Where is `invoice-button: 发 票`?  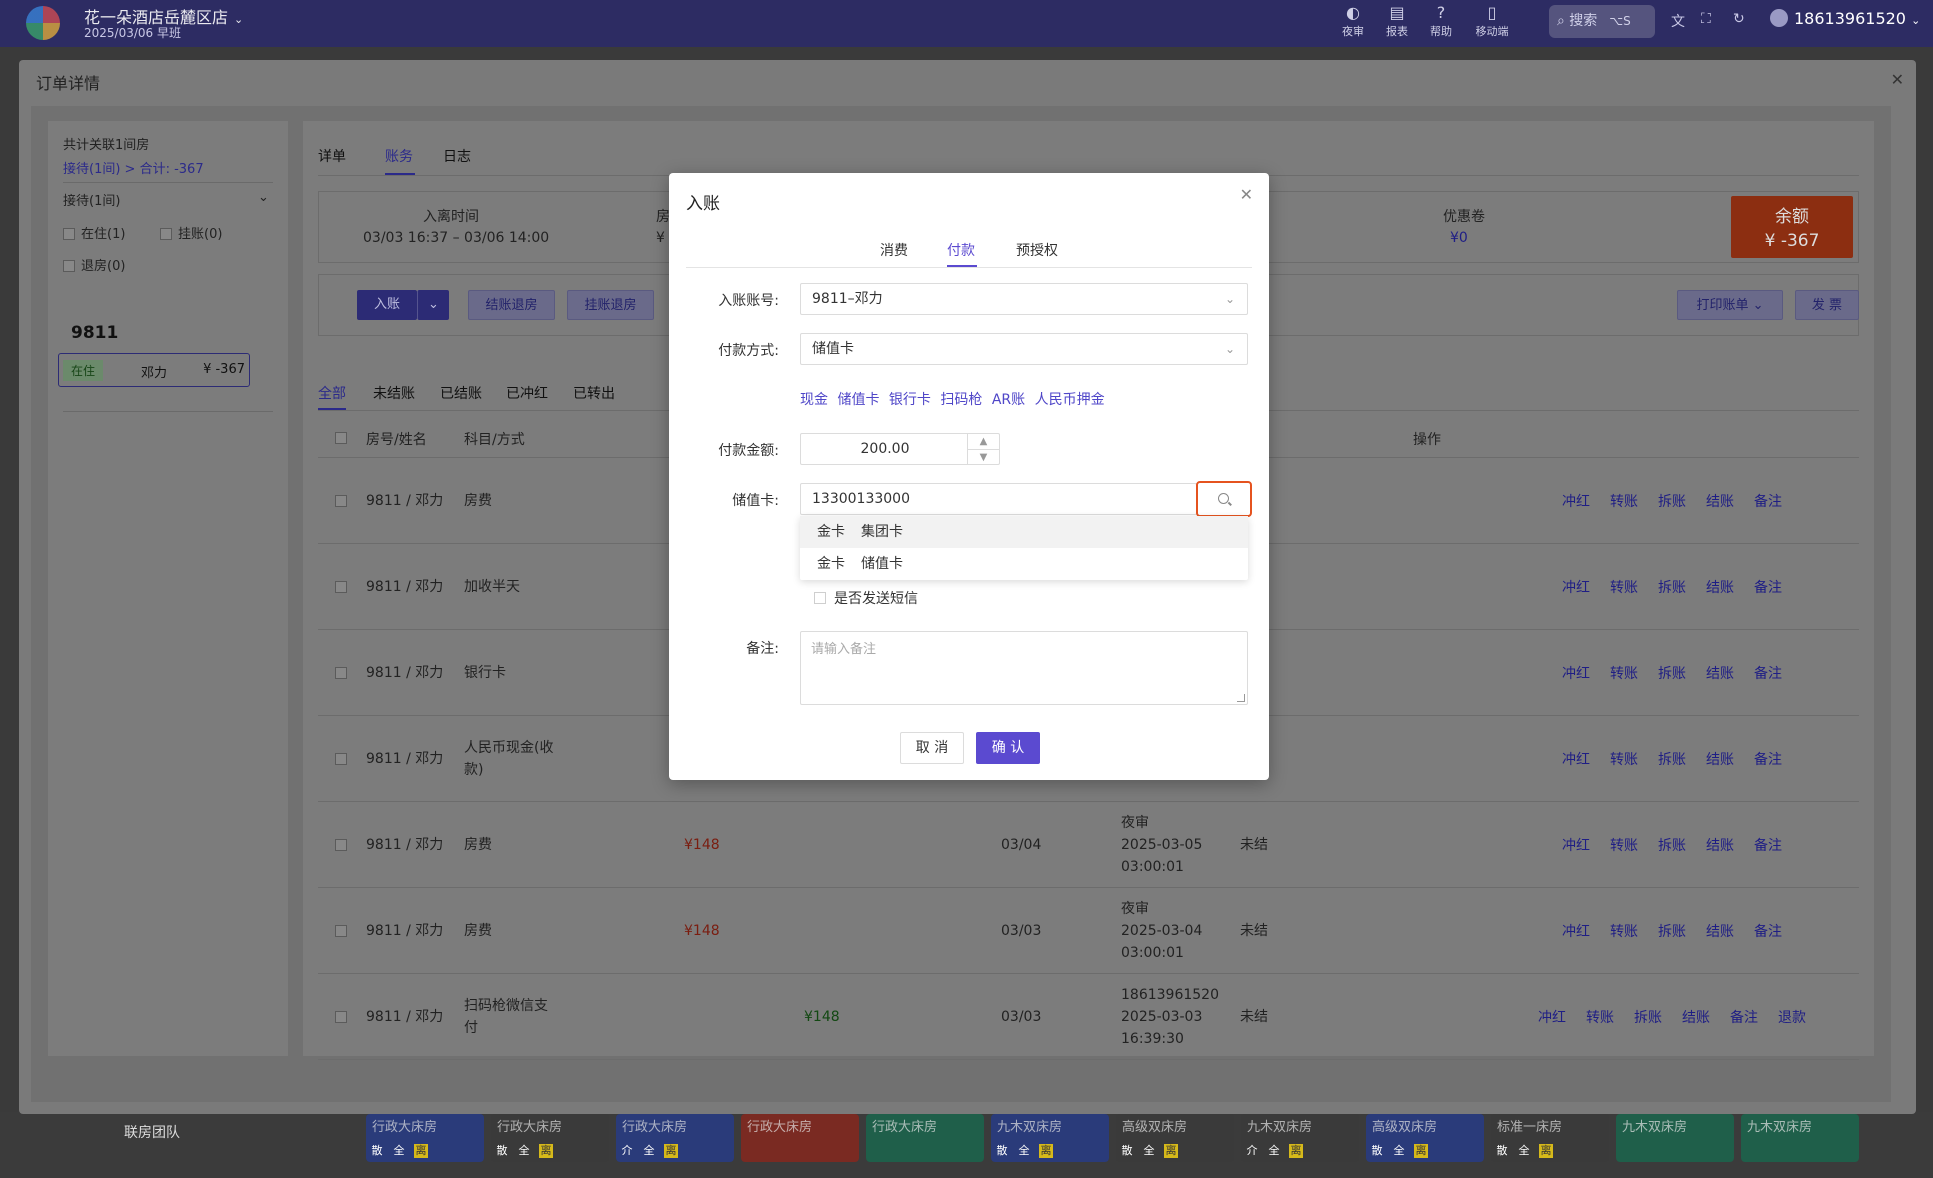
invoice-button: 发 票 is located at coordinates (1827, 305).